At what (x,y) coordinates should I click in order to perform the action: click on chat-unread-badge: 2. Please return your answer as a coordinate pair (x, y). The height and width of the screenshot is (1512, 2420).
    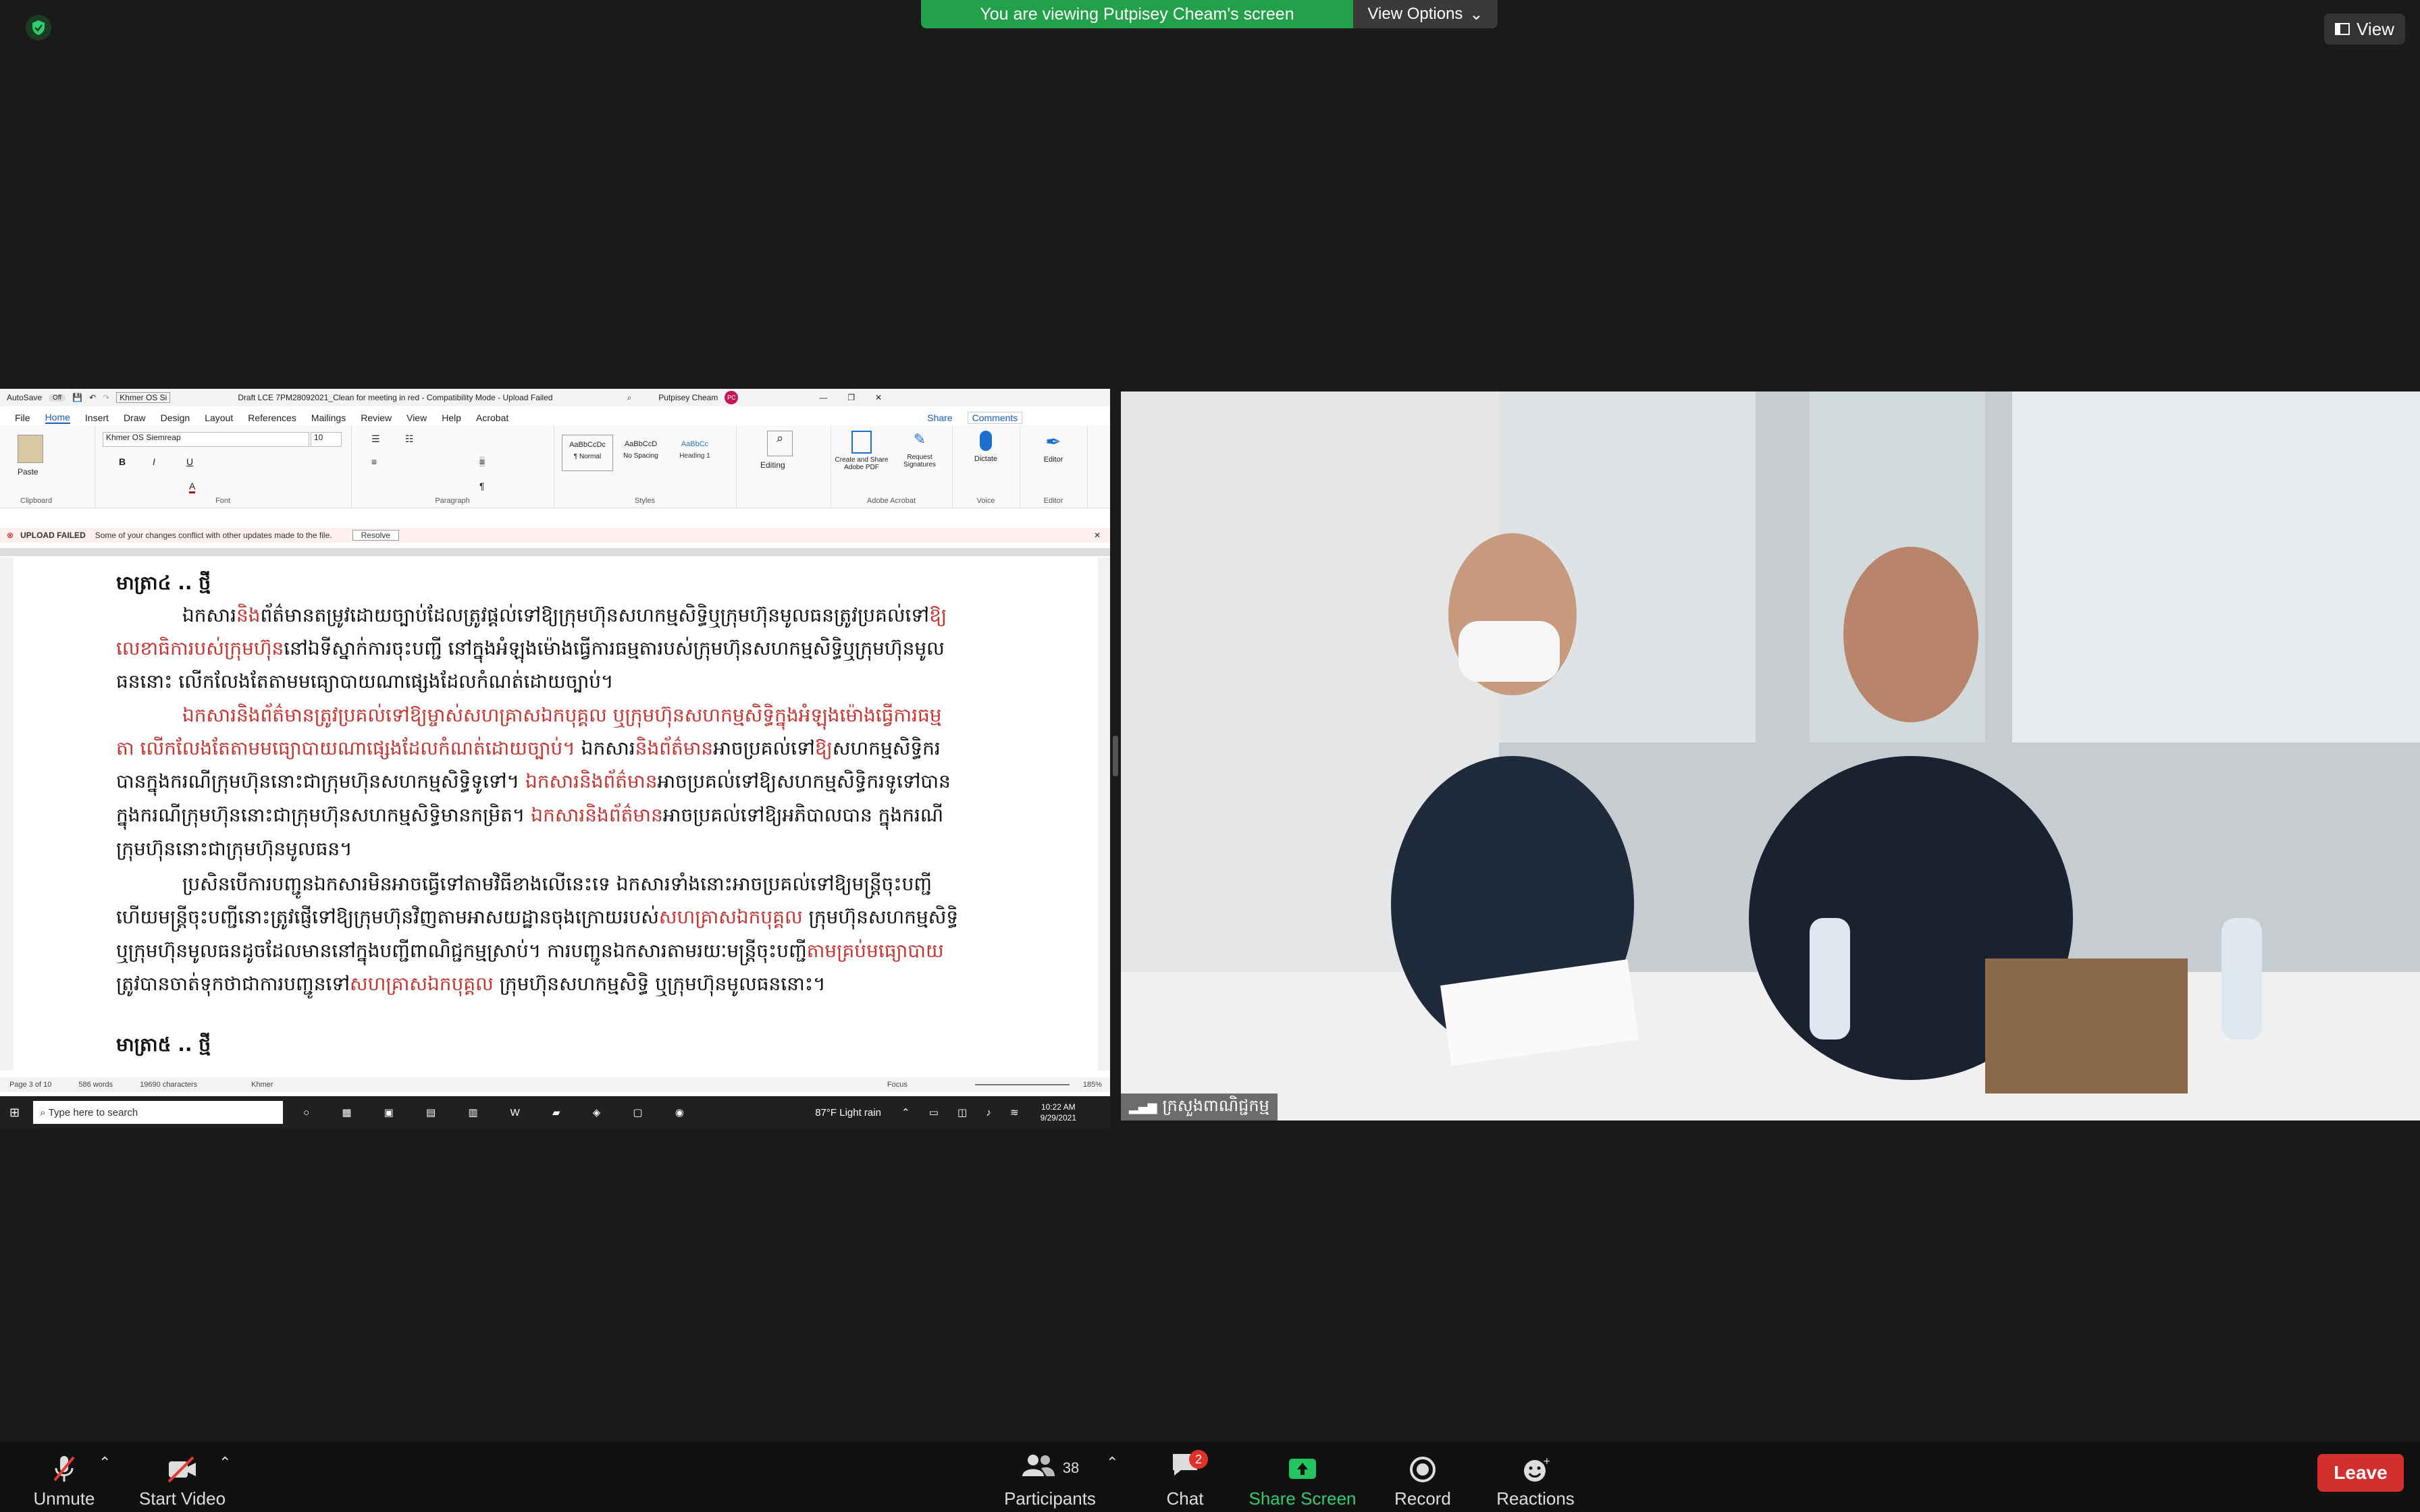
    Looking at the image, I should click on (1198, 1459).